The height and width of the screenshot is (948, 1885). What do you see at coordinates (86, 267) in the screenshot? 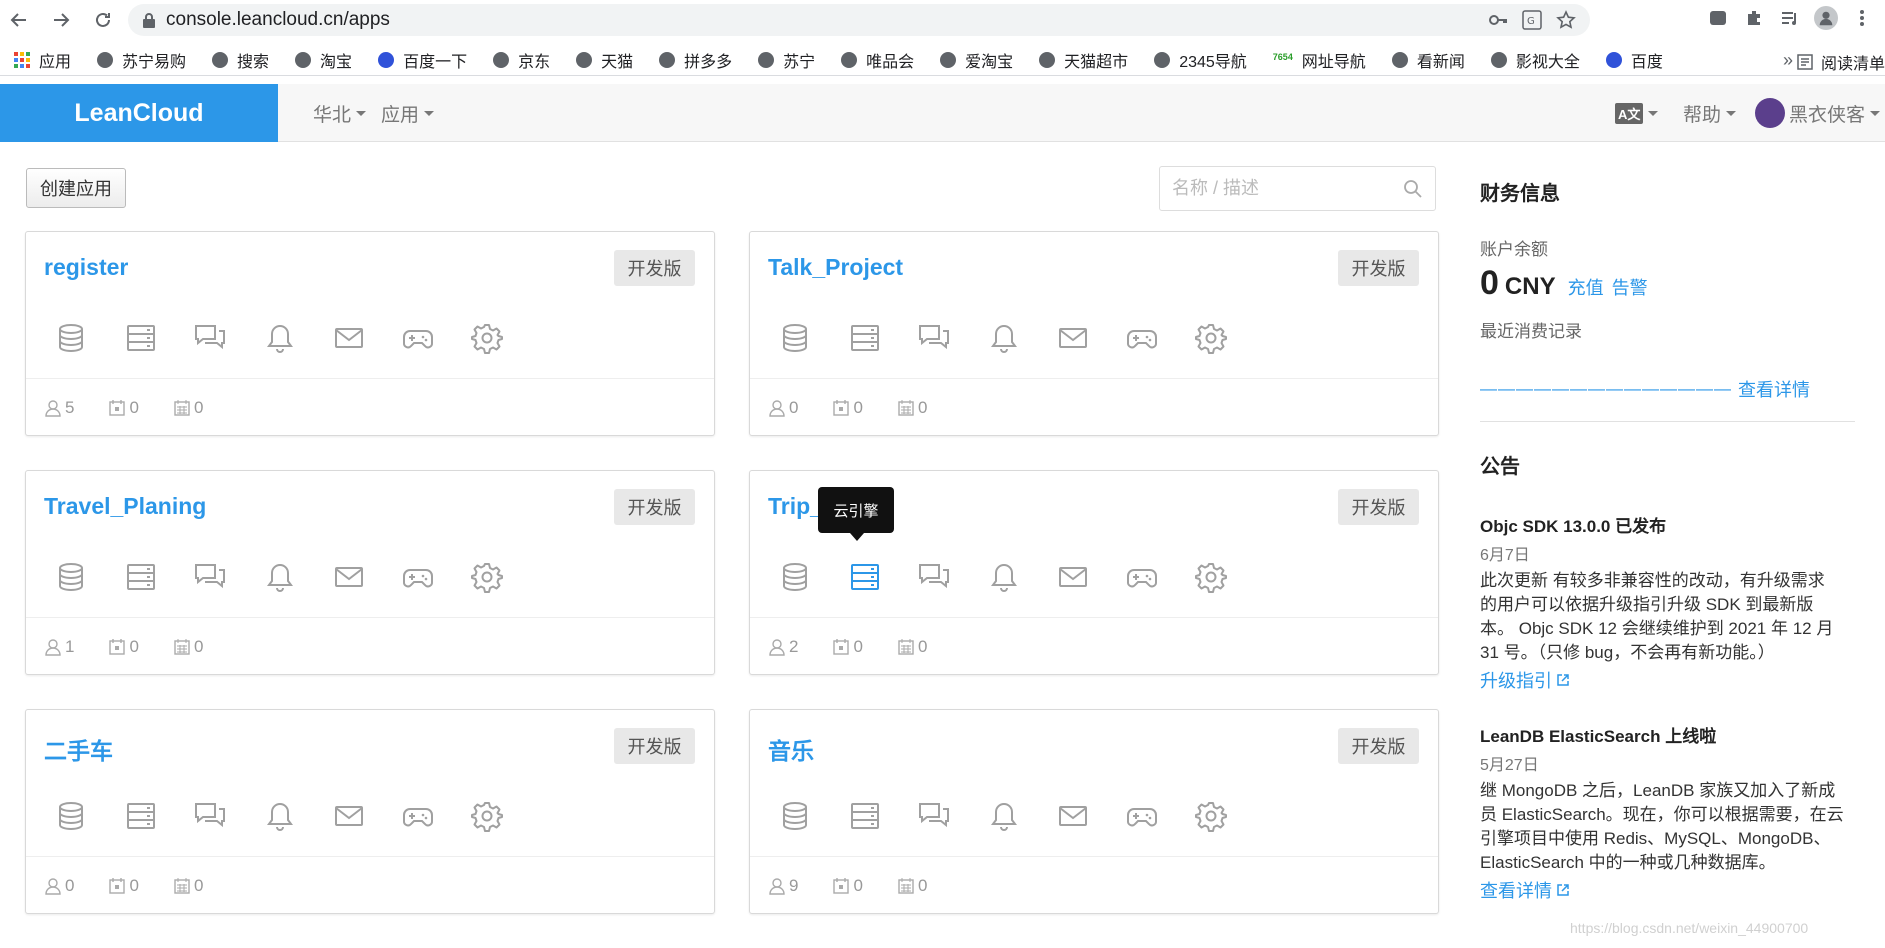
I see `app-name-link: register` at bounding box center [86, 267].